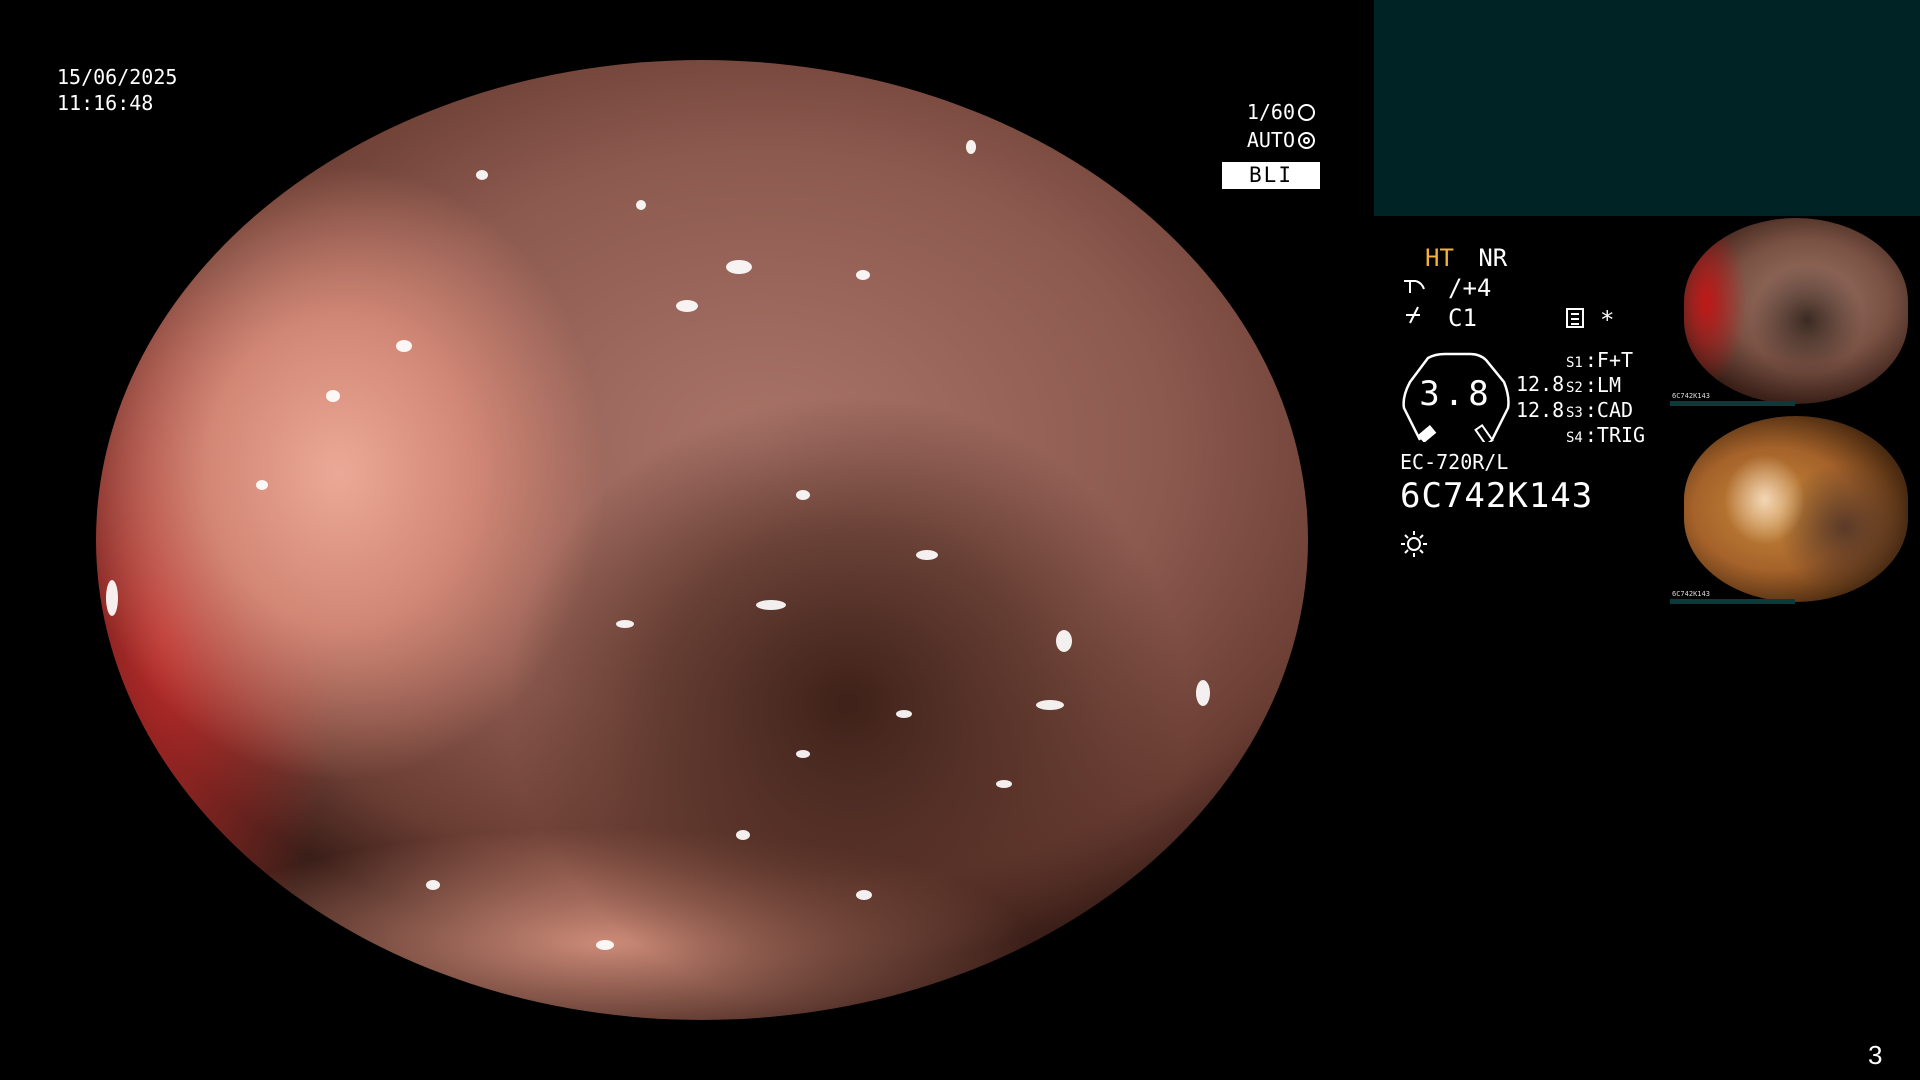  What do you see at coordinates (105, 103) in the screenshot?
I see `time-label: 11:16:48` at bounding box center [105, 103].